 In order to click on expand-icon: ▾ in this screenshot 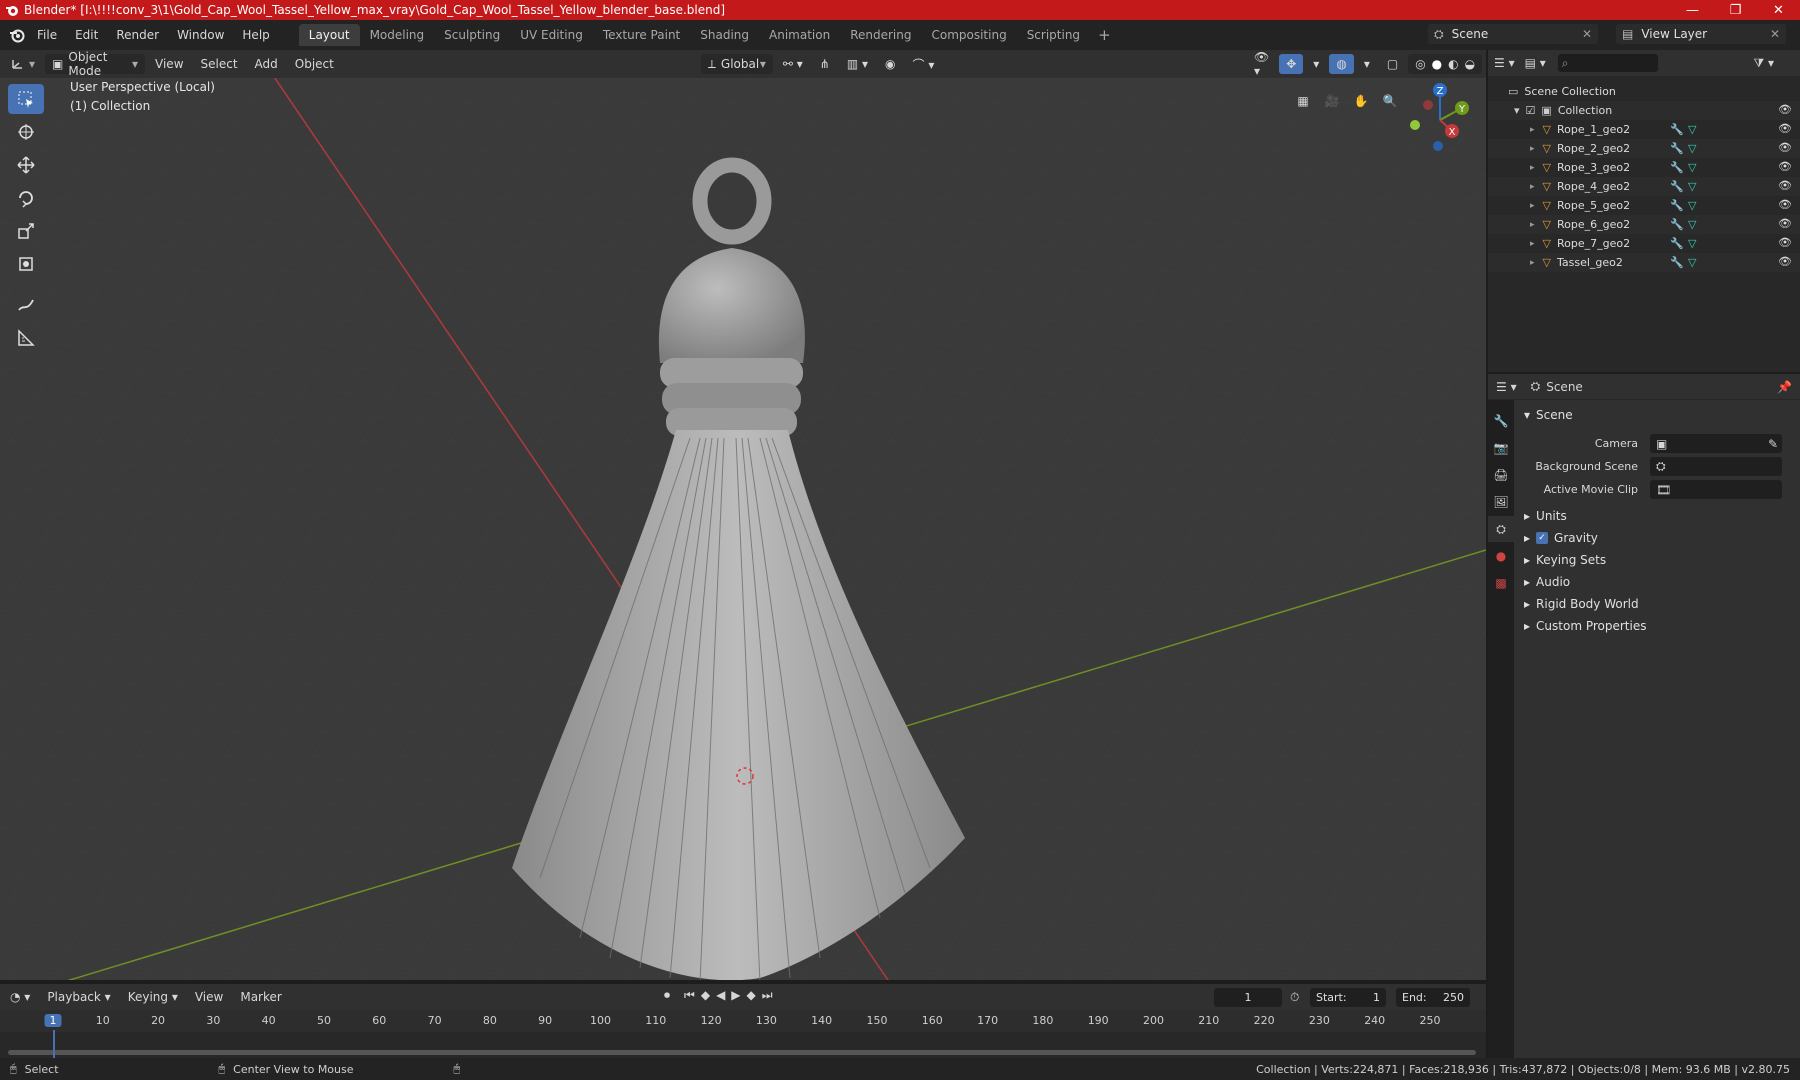, I will do `click(1517, 110)`.